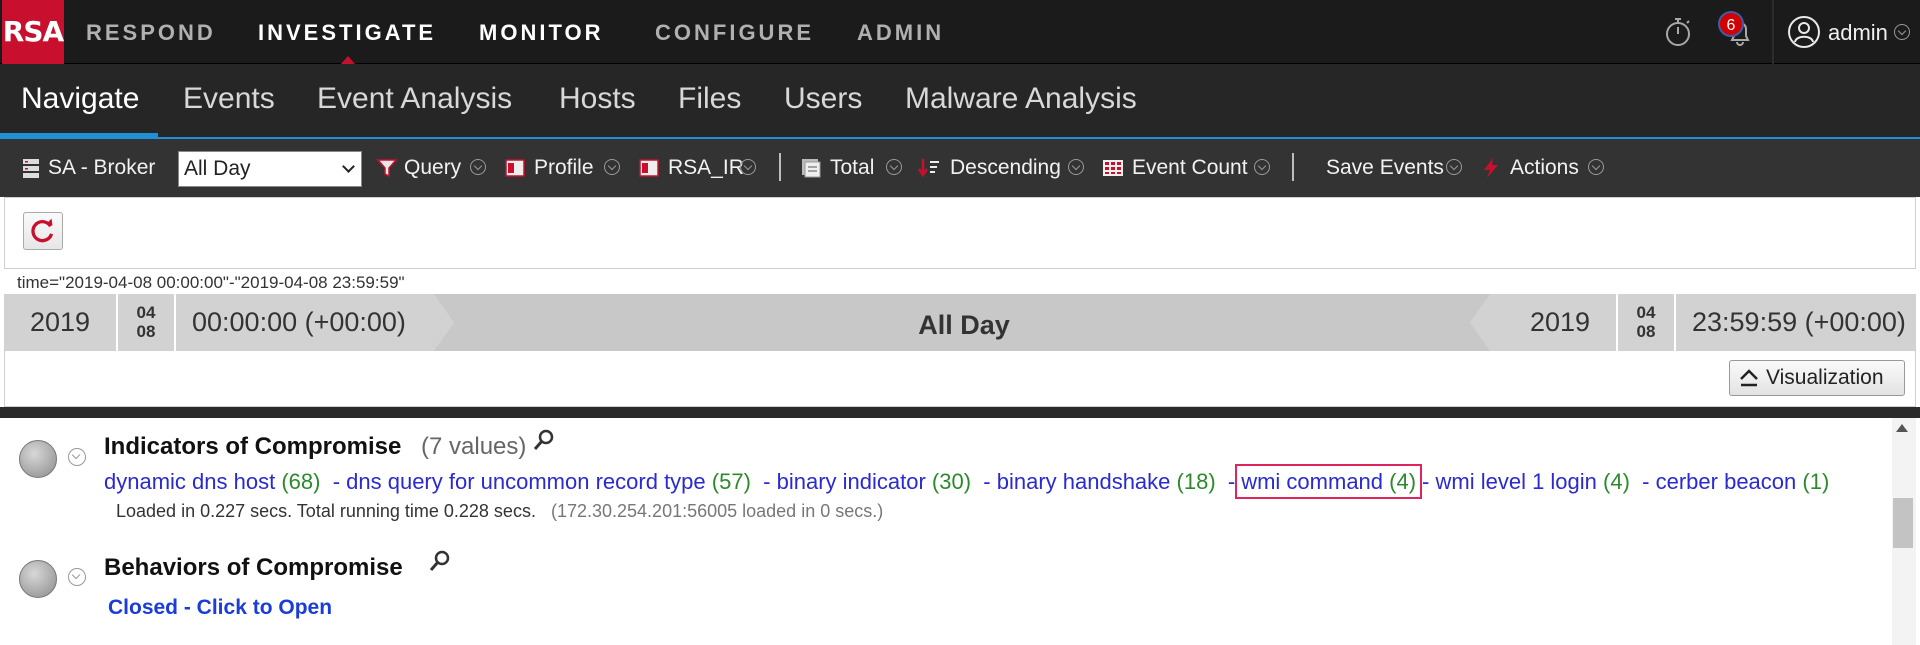 The width and height of the screenshot is (1920, 645). What do you see at coordinates (478, 167) in the screenshot?
I see `query-chevron-icon` at bounding box center [478, 167].